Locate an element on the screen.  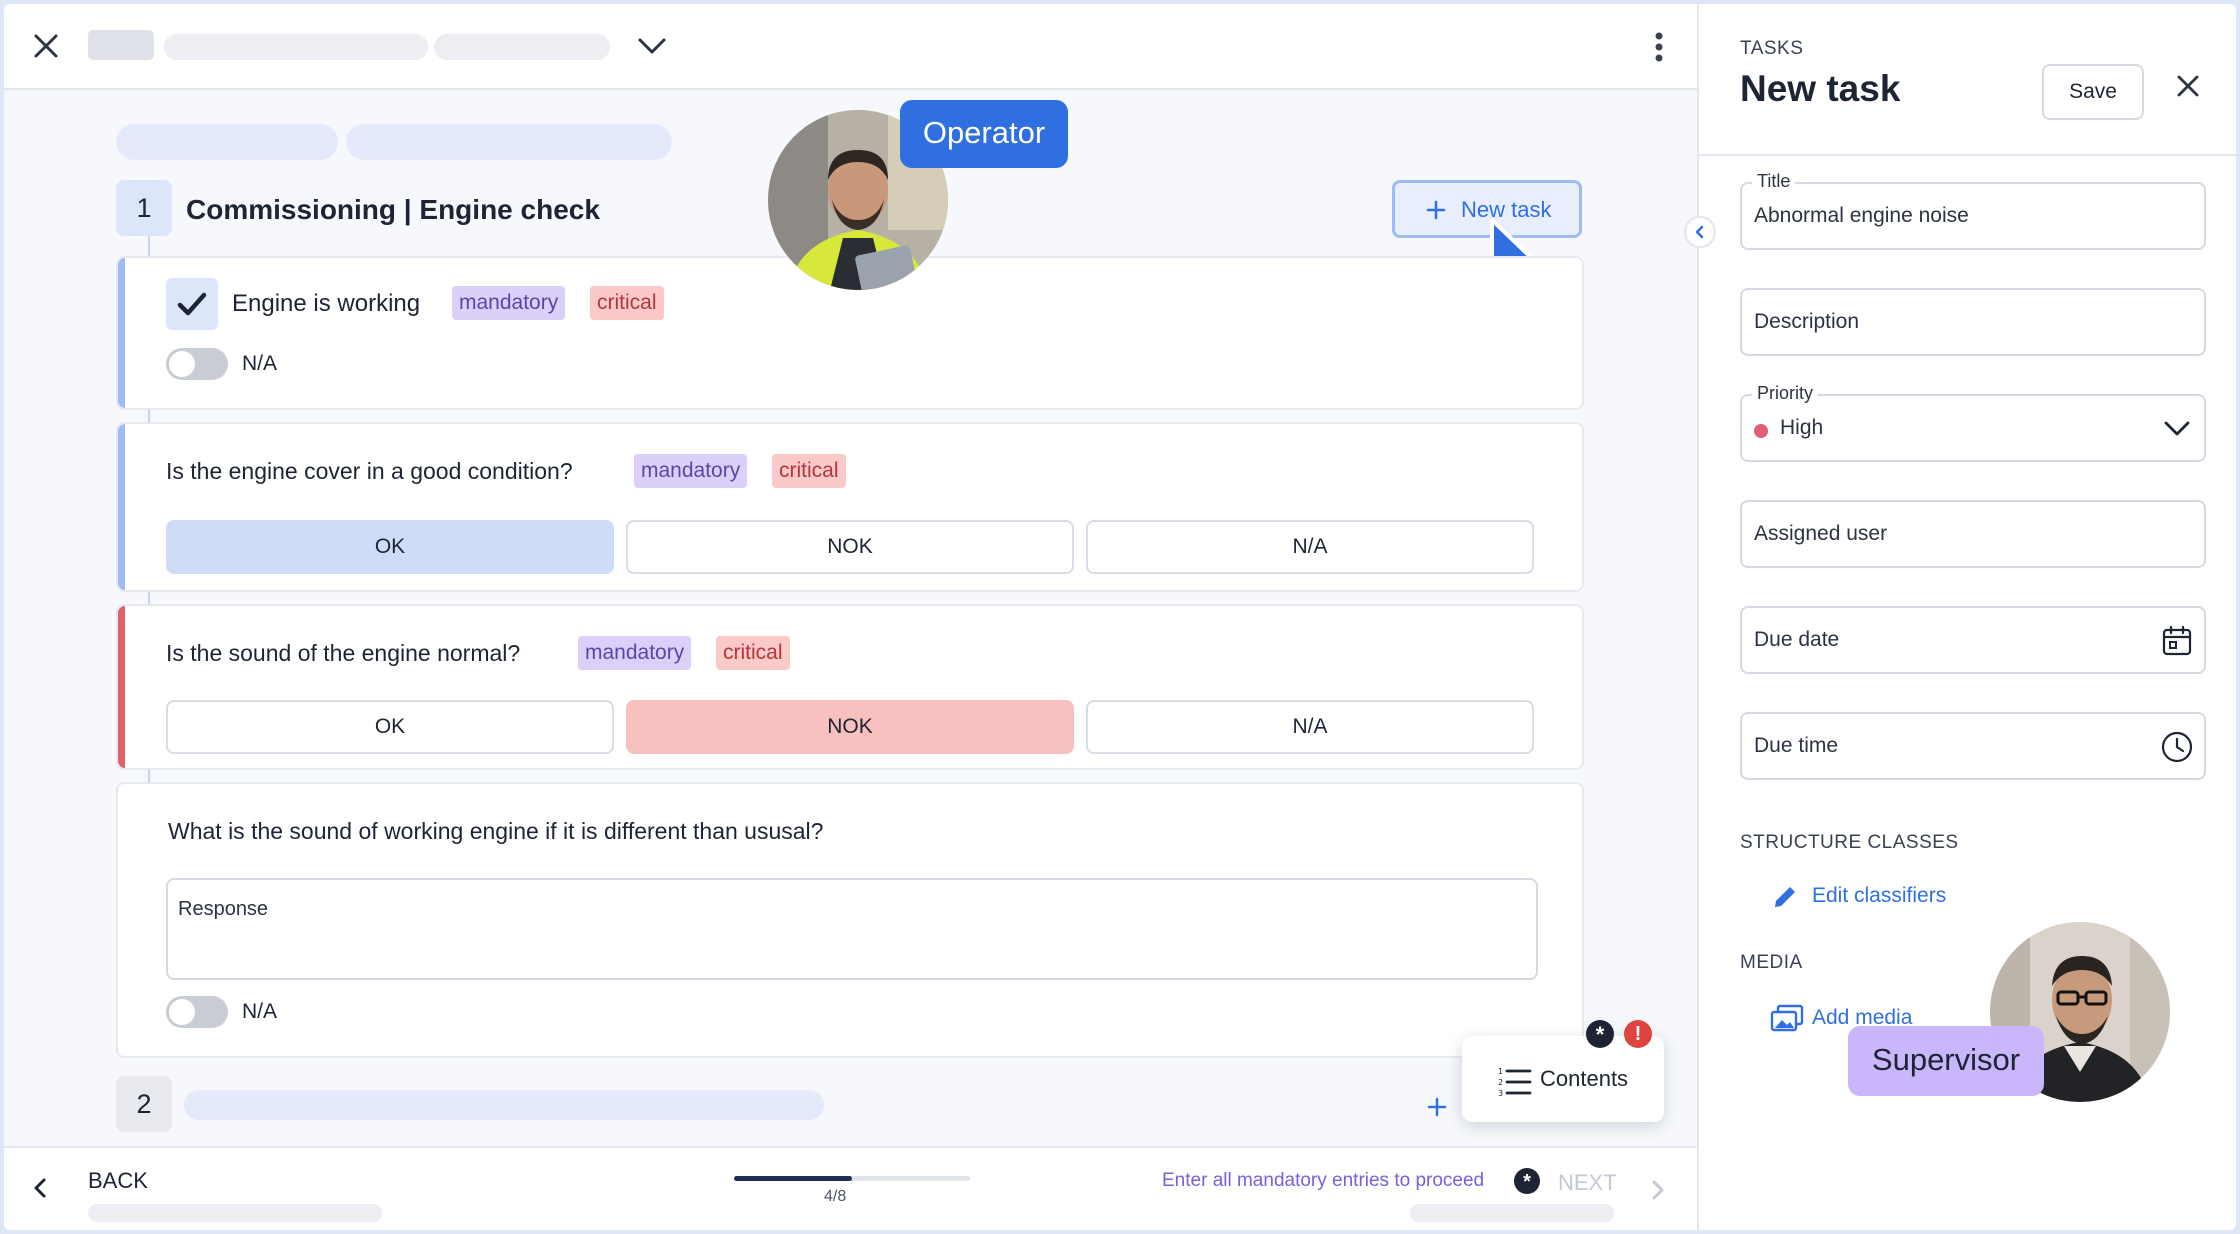
media-label: MEDIA is located at coordinates (1771, 962).